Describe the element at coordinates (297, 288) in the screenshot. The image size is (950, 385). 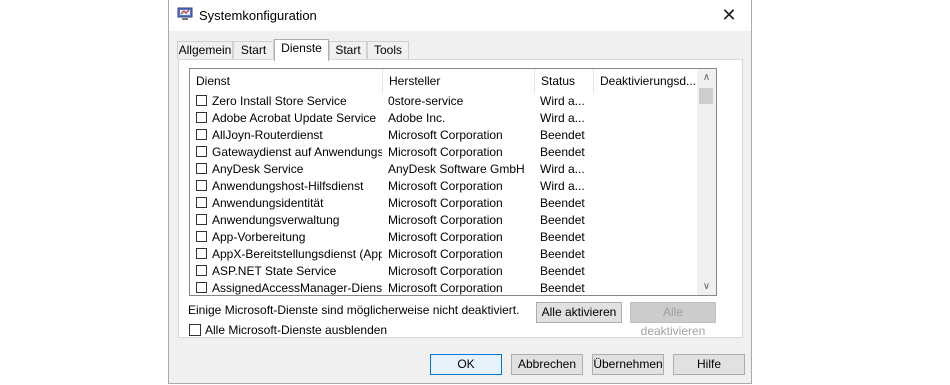
I see `service-name: AssignedAccessManager-Dienst` at that location.